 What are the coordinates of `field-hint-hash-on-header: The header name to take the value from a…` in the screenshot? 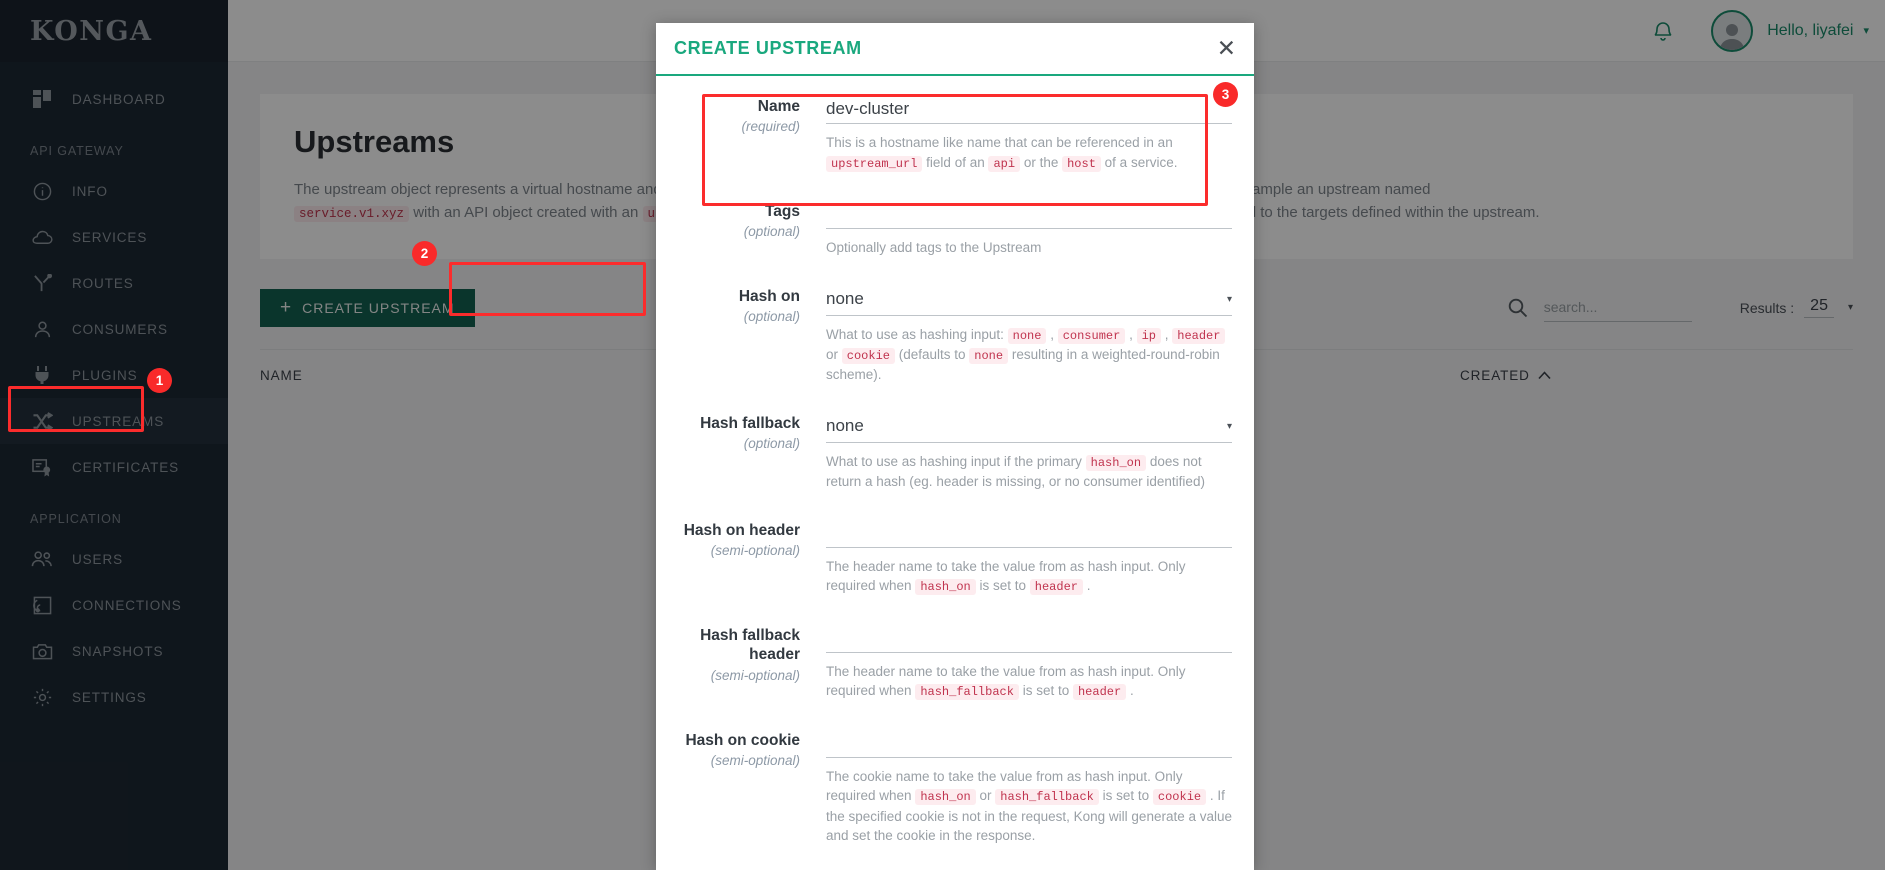 It's located at (1006, 577).